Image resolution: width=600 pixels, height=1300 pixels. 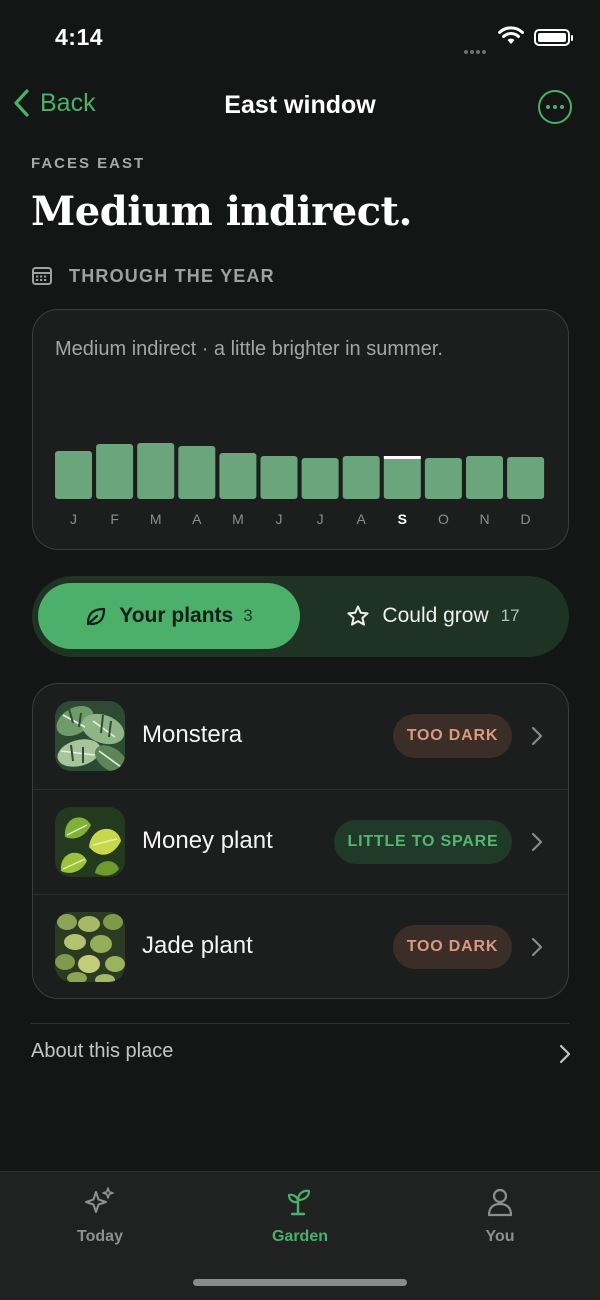 I want to click on plant-row-jade-plant: Jade plant TOO DARK, so click(x=300, y=946).